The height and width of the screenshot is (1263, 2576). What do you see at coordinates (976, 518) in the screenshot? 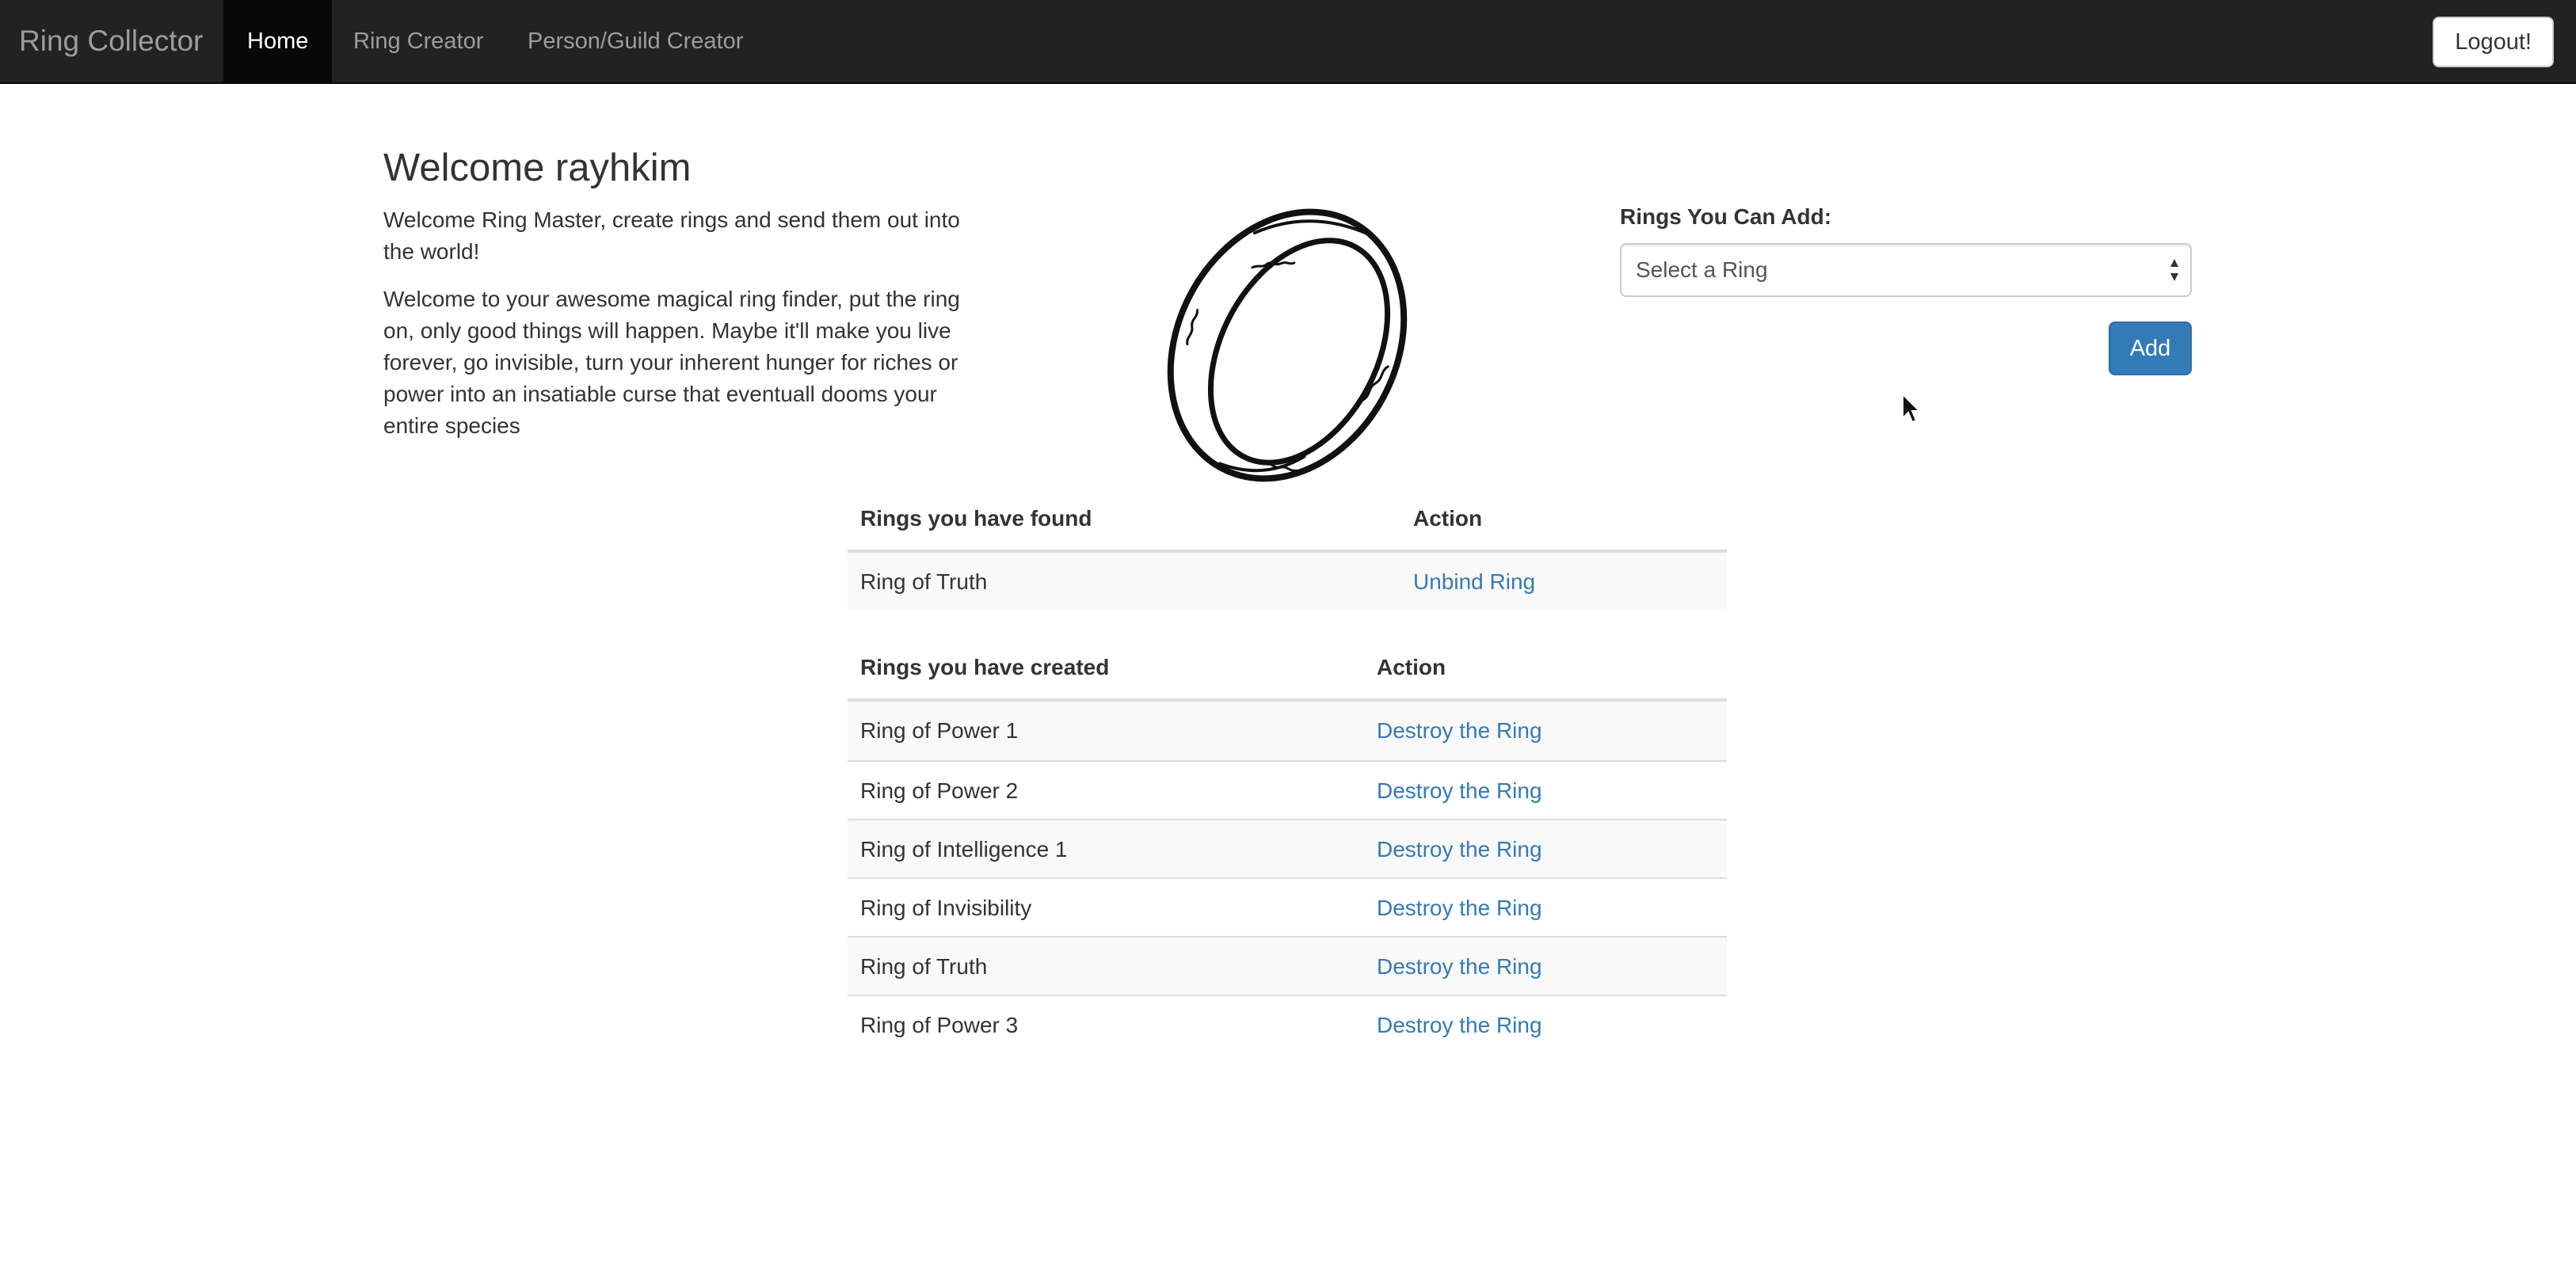
I see `found-rings-name-header: Rings you have found` at bounding box center [976, 518].